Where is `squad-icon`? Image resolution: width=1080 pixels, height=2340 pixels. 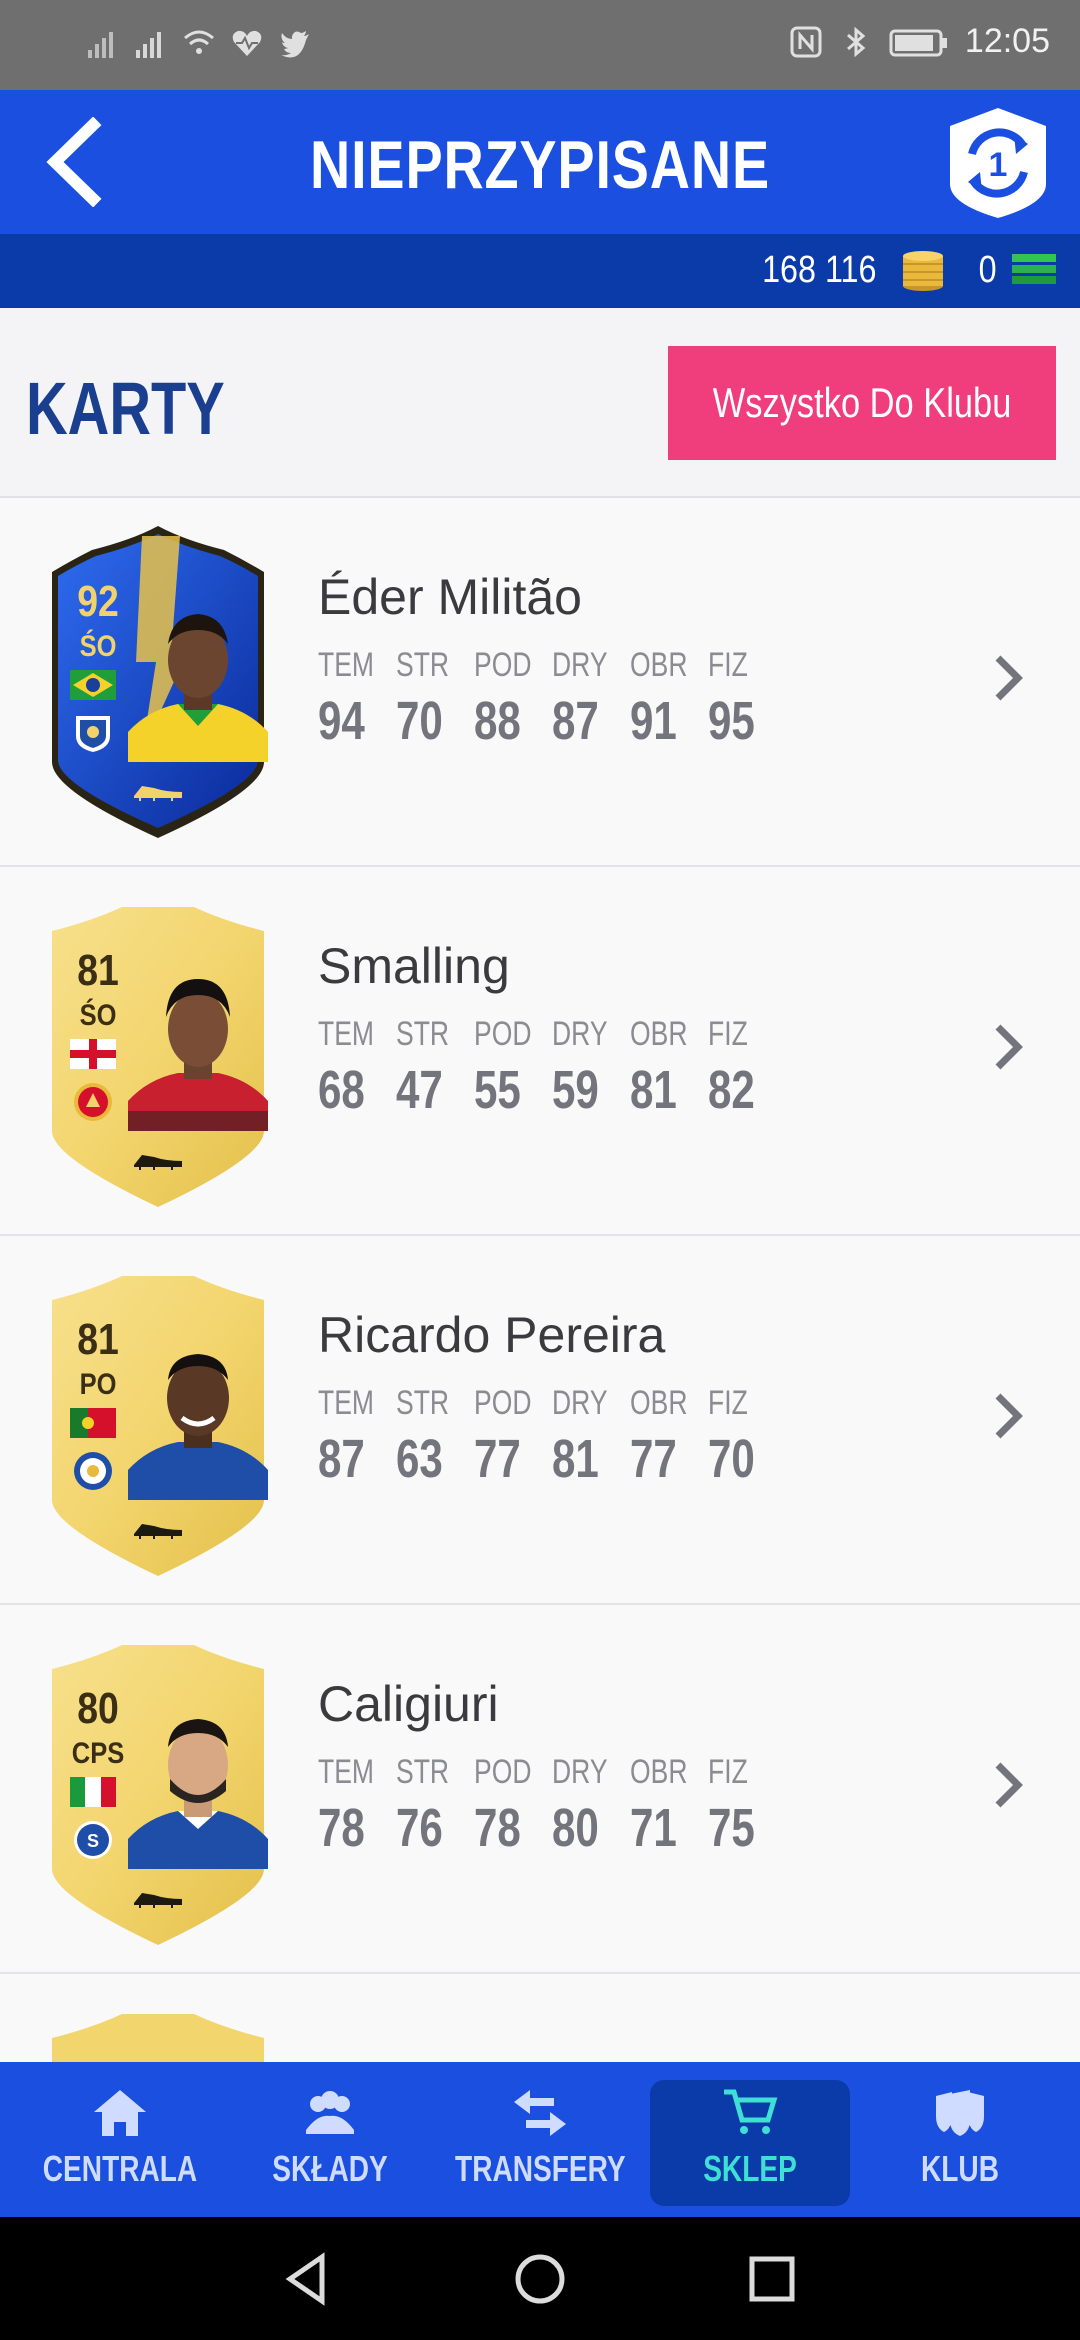
squad-icon is located at coordinates (330, 2112).